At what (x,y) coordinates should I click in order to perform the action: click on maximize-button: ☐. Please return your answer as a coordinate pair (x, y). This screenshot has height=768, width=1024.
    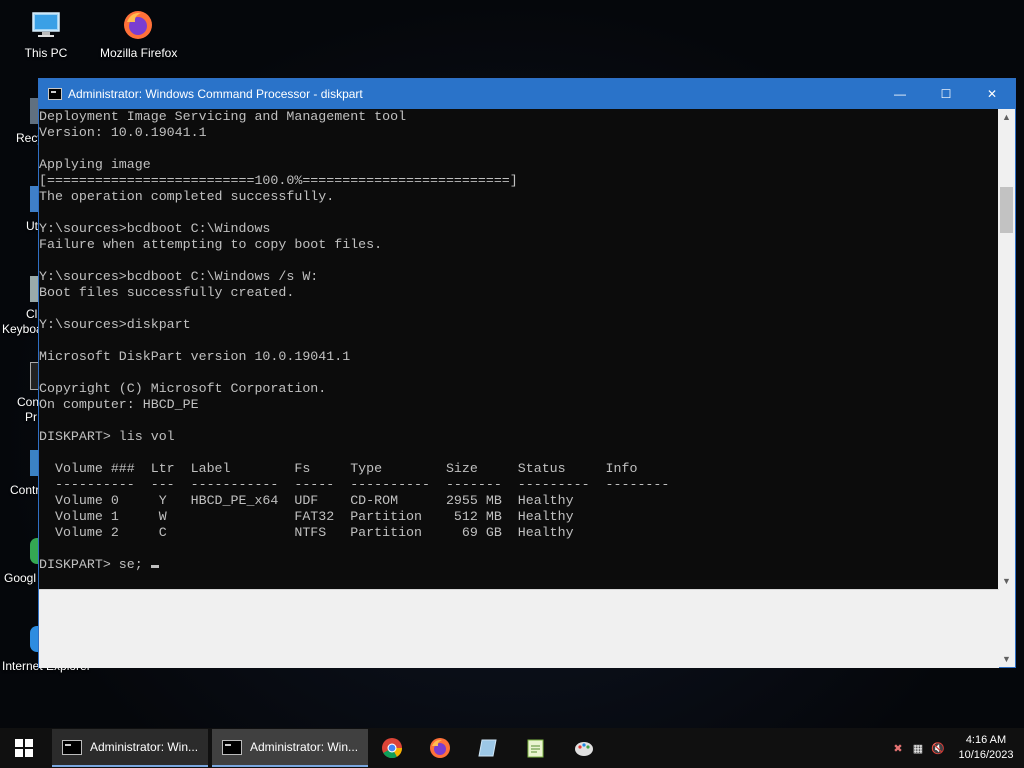
    Looking at the image, I should click on (946, 94).